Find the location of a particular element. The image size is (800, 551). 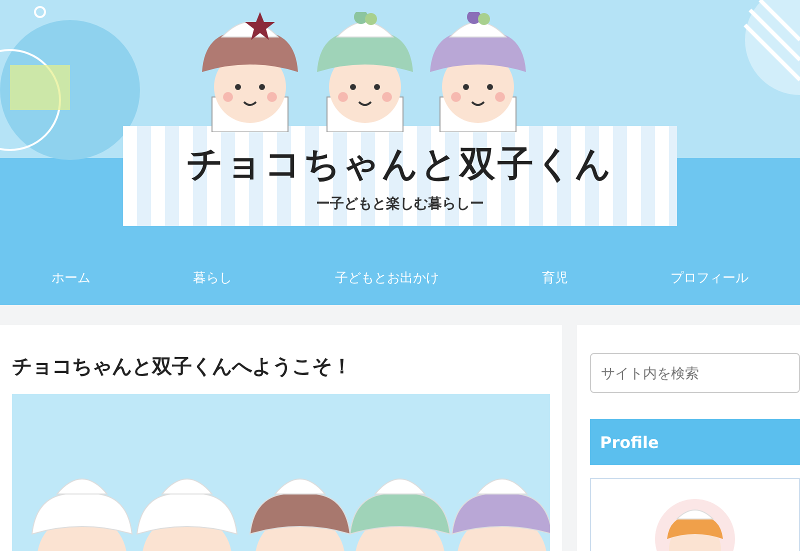

search-field: サイト内を検索 is located at coordinates (695, 373).